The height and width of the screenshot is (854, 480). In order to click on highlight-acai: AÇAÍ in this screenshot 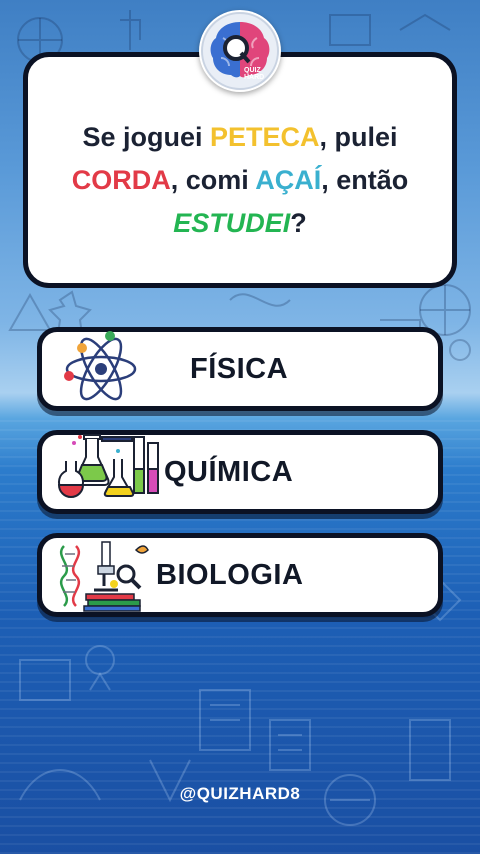, I will do `click(288, 179)`.